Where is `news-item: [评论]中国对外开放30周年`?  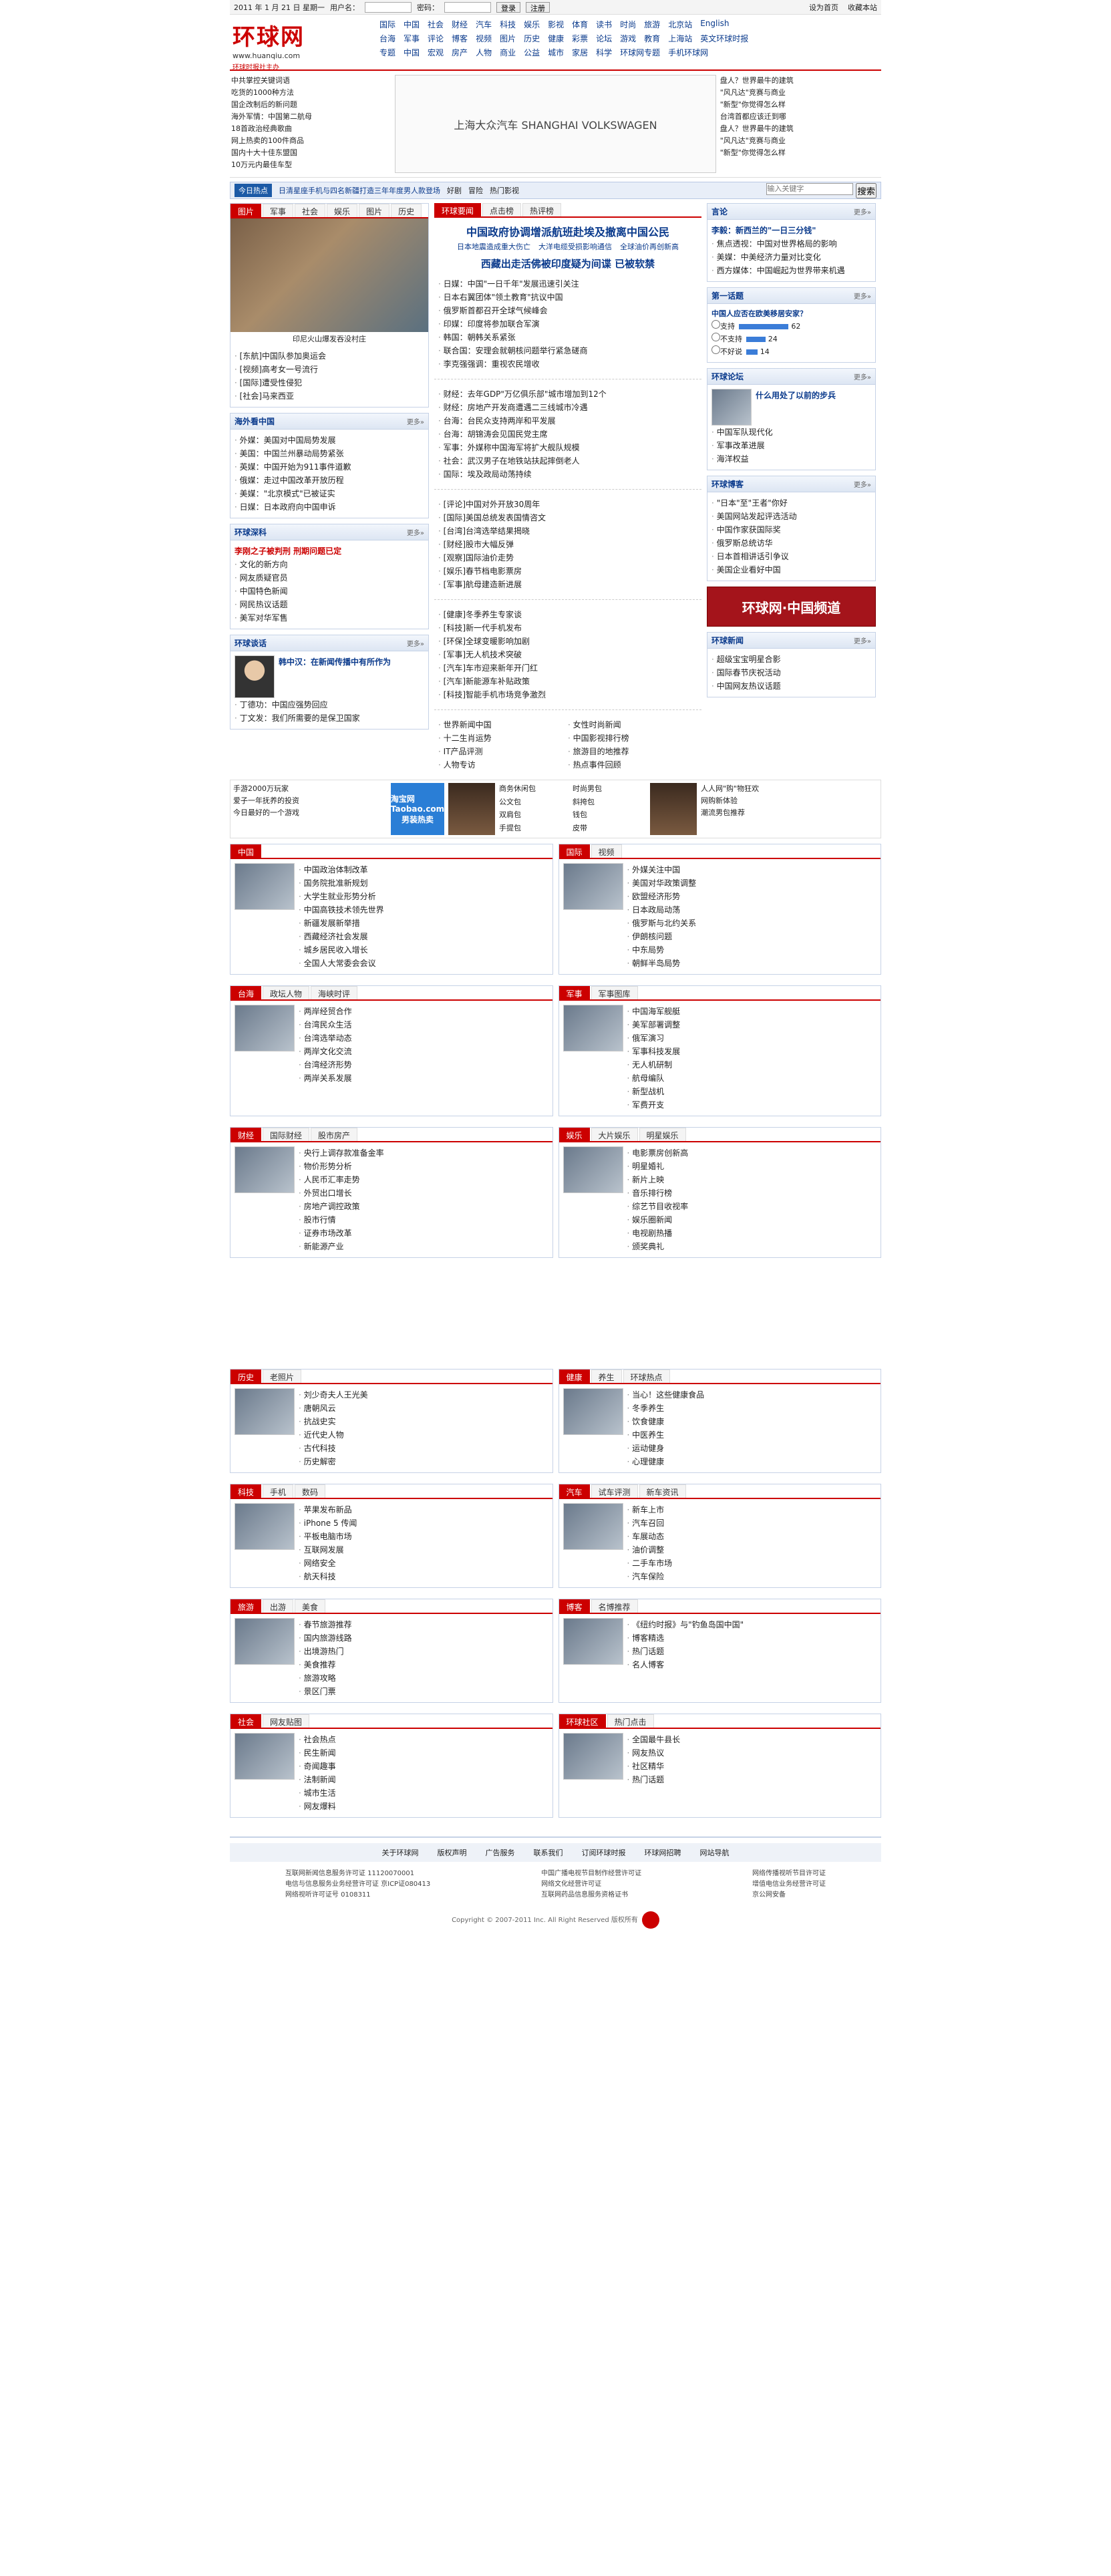 news-item: [评论]中国对外开放30周年 is located at coordinates (568, 504).